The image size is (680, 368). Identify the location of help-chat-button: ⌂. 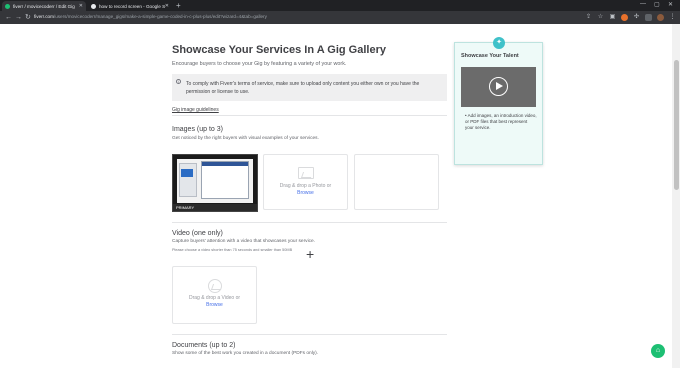
(658, 351).